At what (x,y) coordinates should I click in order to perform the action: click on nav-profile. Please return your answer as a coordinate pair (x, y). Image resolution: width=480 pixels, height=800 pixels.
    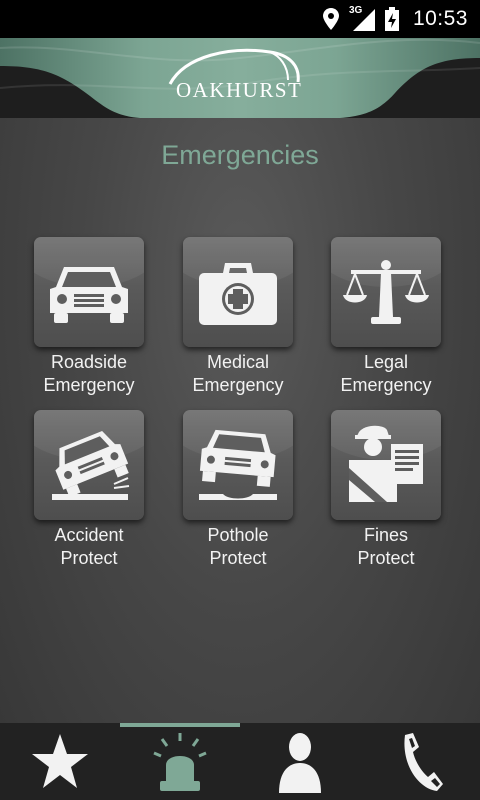
    Looking at the image, I should click on (300, 761).